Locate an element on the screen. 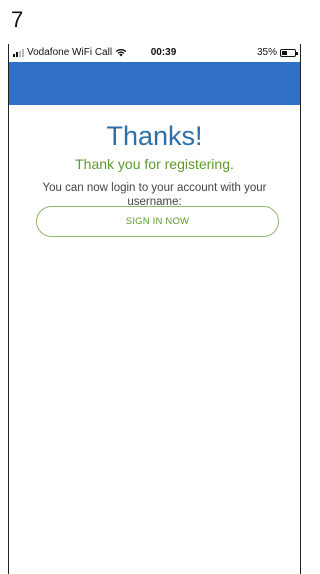 Image resolution: width=320 pixels, height=574 pixels. page-title: Thanks! is located at coordinates (154, 136).